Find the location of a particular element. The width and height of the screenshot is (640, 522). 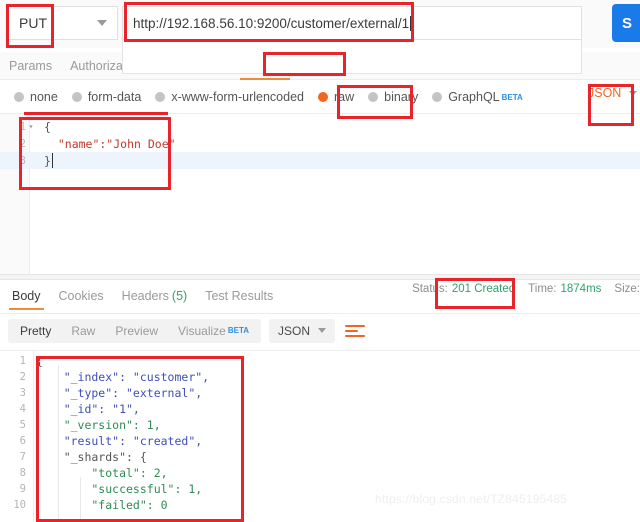

body-type-urlencoded: x-www-form-urlencoded is located at coordinates (229, 97).